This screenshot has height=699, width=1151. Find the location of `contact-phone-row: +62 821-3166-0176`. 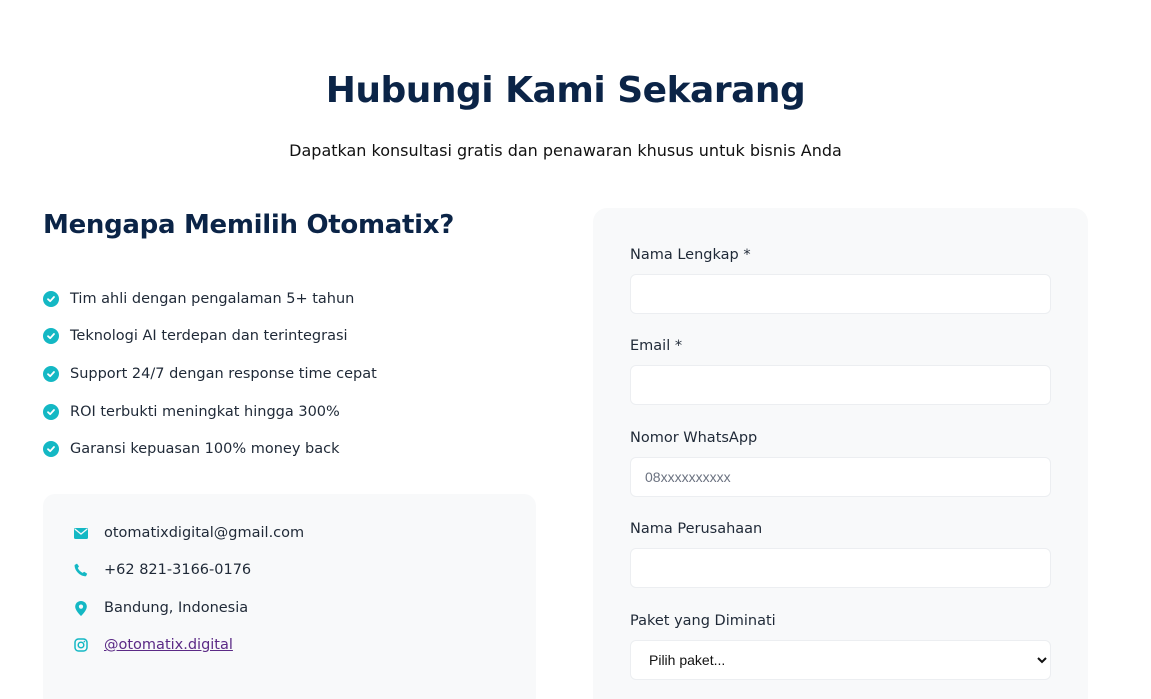

contact-phone-row: +62 821-3166-0176 is located at coordinates (162, 570).